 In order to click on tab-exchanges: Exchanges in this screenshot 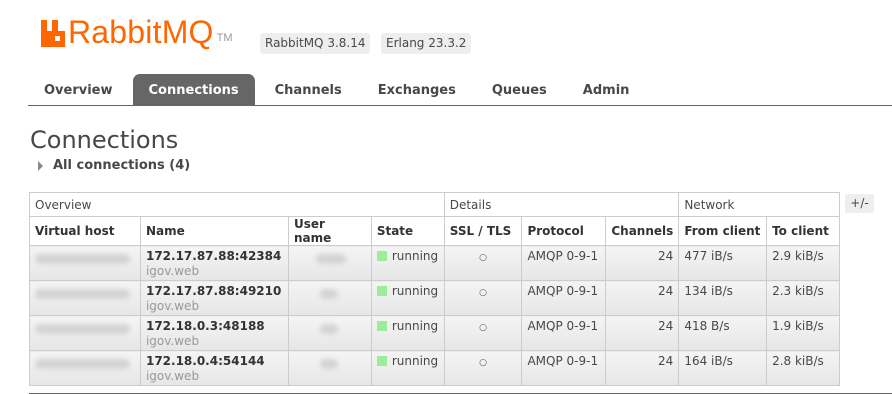, I will do `click(417, 90)`.